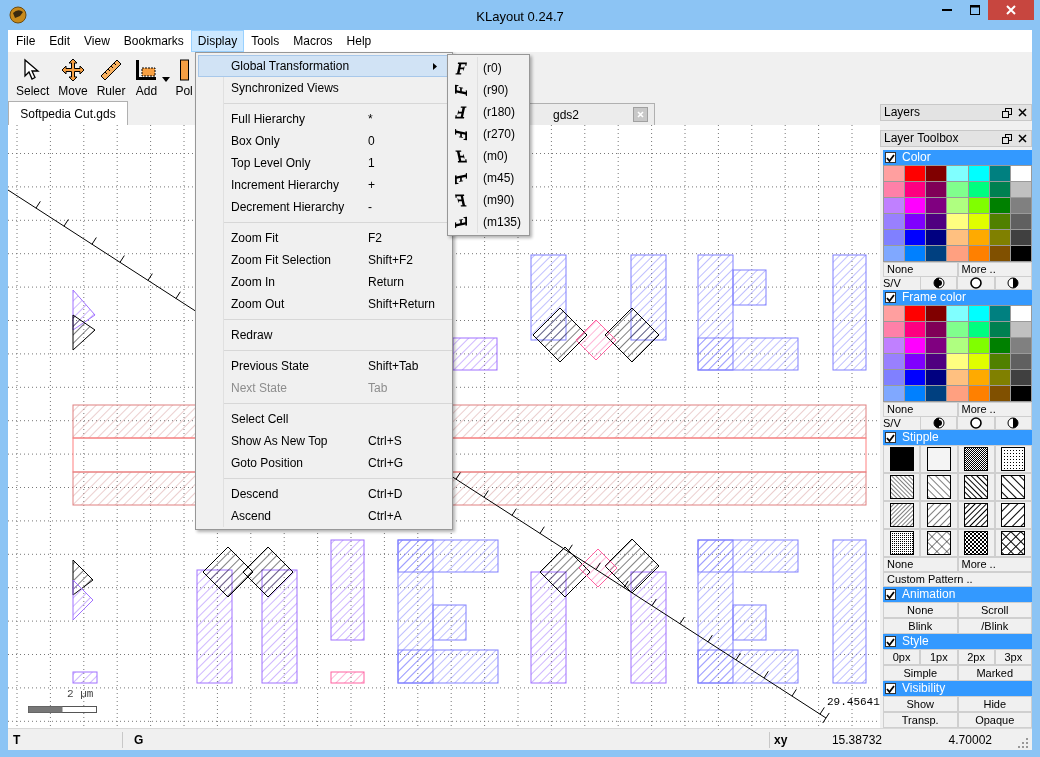 The width and height of the screenshot is (1040, 757). Describe the element at coordinates (488, 178) in the screenshot. I see `menu-item: (m45)` at that location.